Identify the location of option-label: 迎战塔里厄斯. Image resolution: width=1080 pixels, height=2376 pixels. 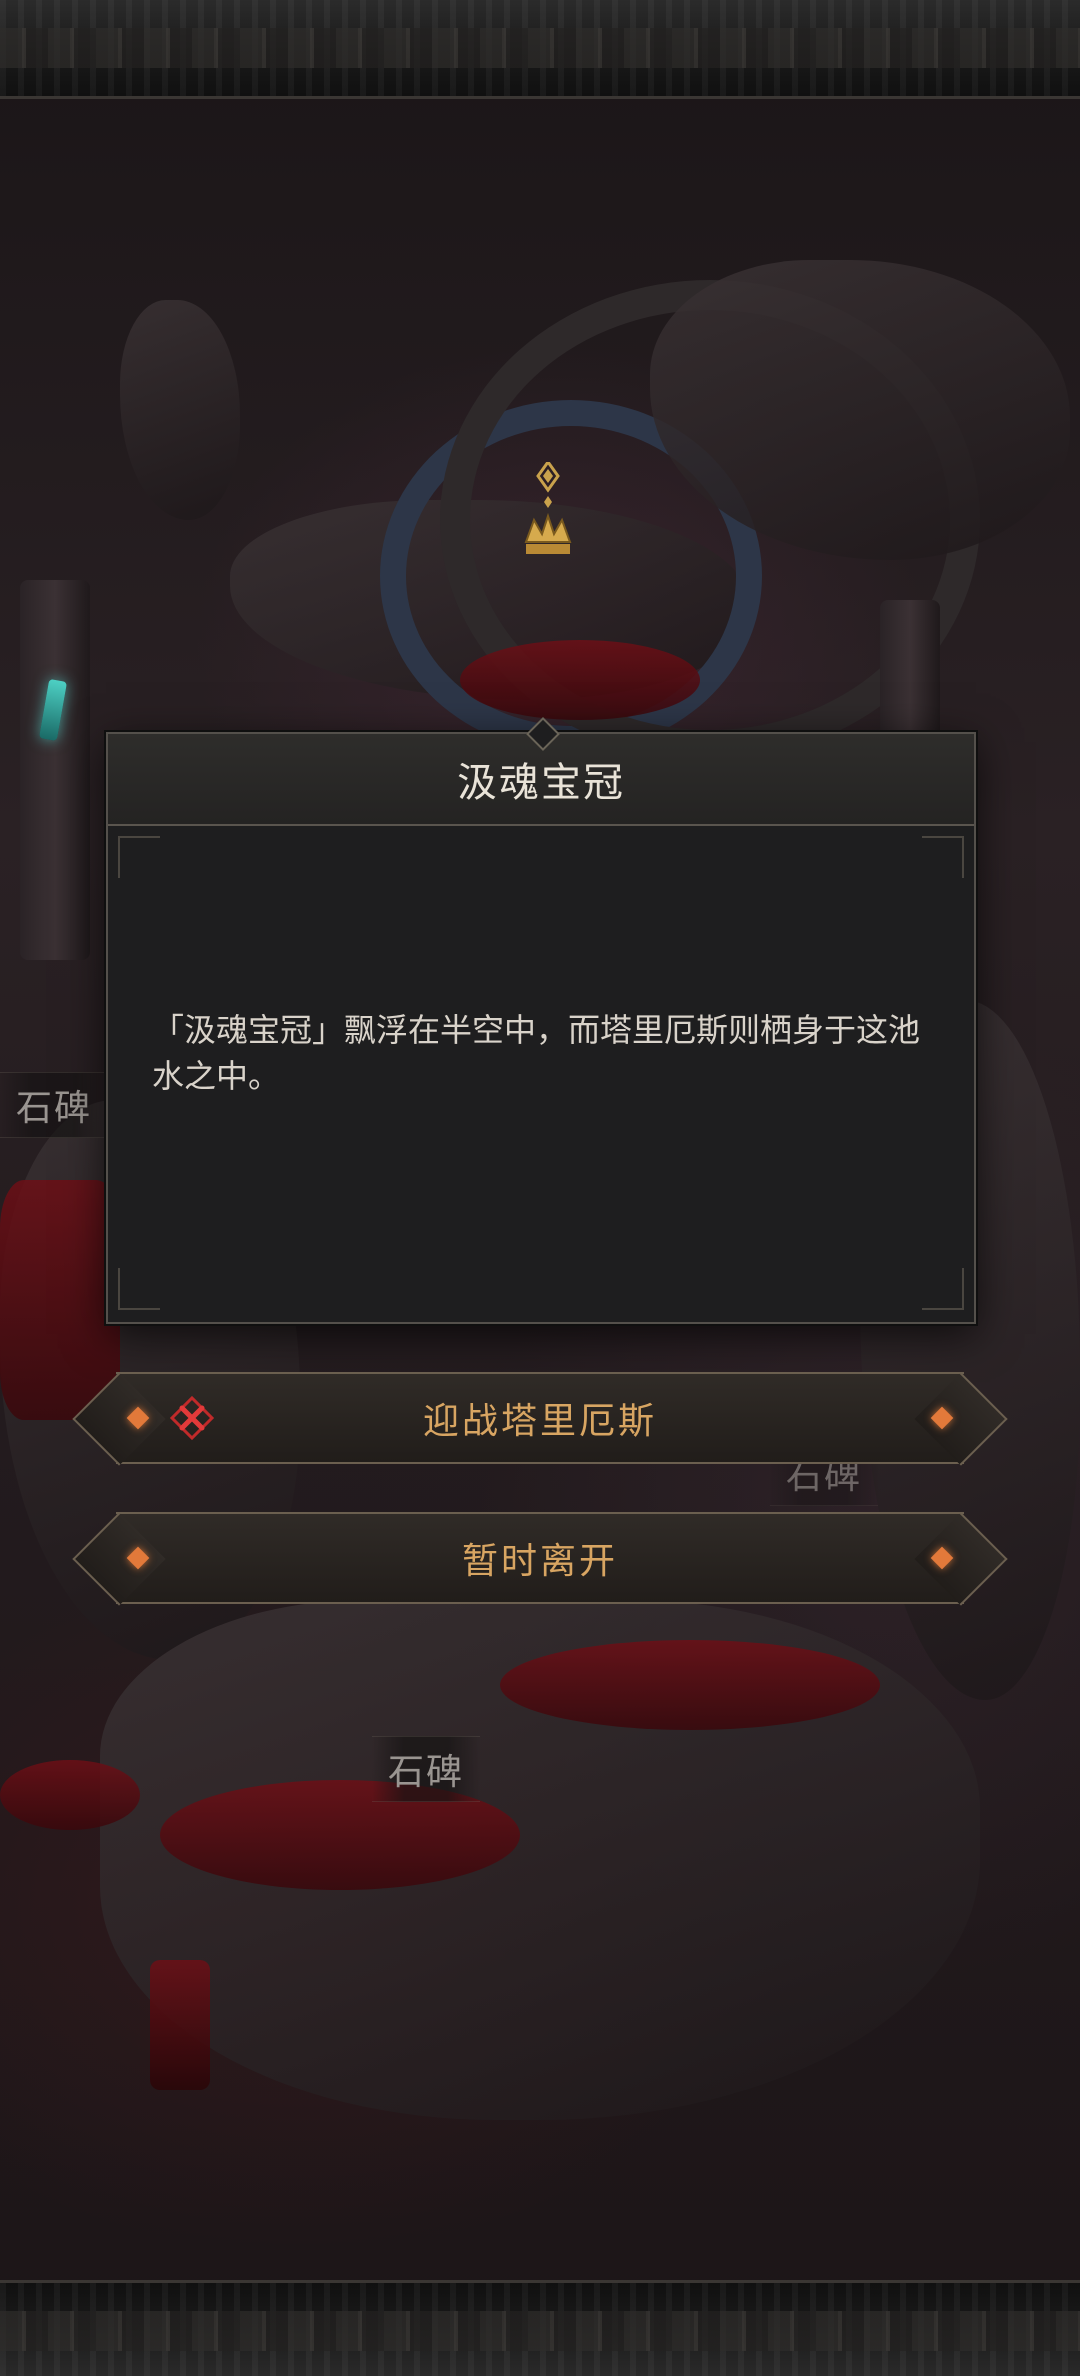
(539, 1421).